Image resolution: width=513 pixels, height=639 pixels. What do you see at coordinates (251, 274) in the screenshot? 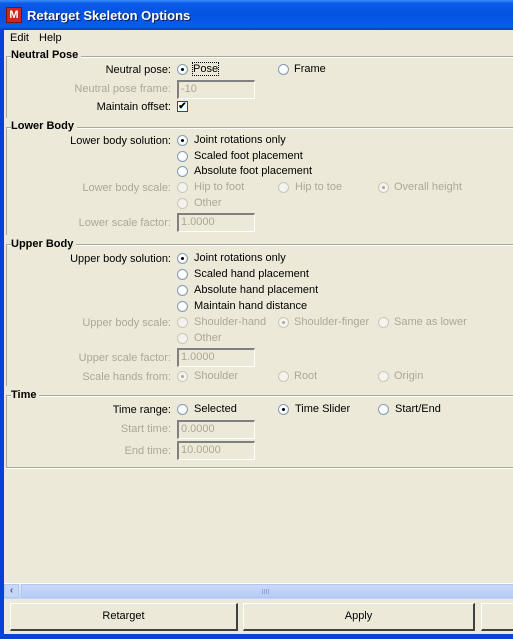
I see `upper-solution-scaled-hand-label: Scaled hand placement` at bounding box center [251, 274].